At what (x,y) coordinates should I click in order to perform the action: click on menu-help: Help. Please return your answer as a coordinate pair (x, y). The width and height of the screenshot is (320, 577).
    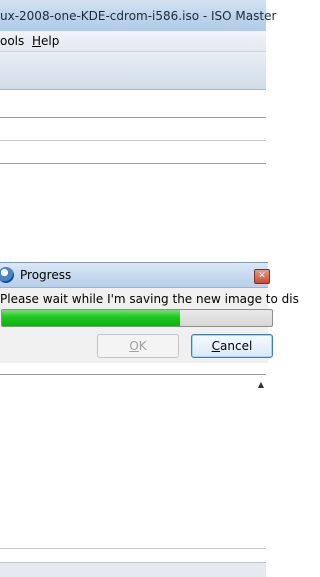
    Looking at the image, I should click on (45, 41).